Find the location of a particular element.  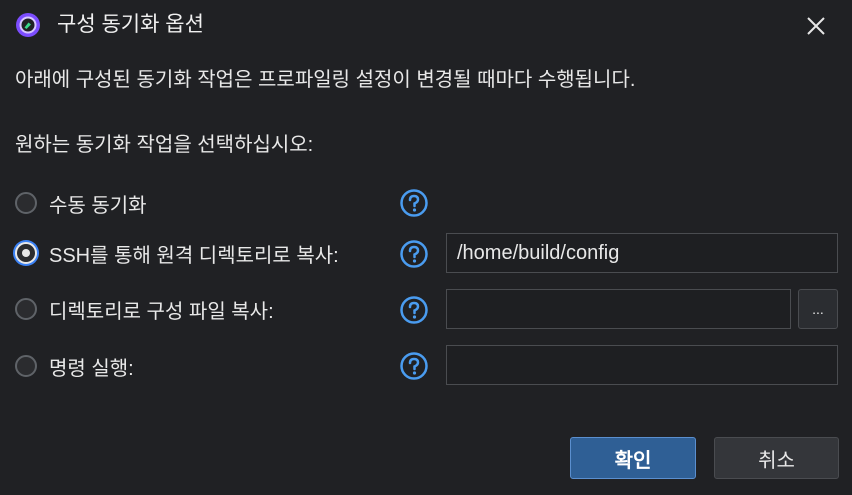

radio-manual-sync is located at coordinates (26, 203).